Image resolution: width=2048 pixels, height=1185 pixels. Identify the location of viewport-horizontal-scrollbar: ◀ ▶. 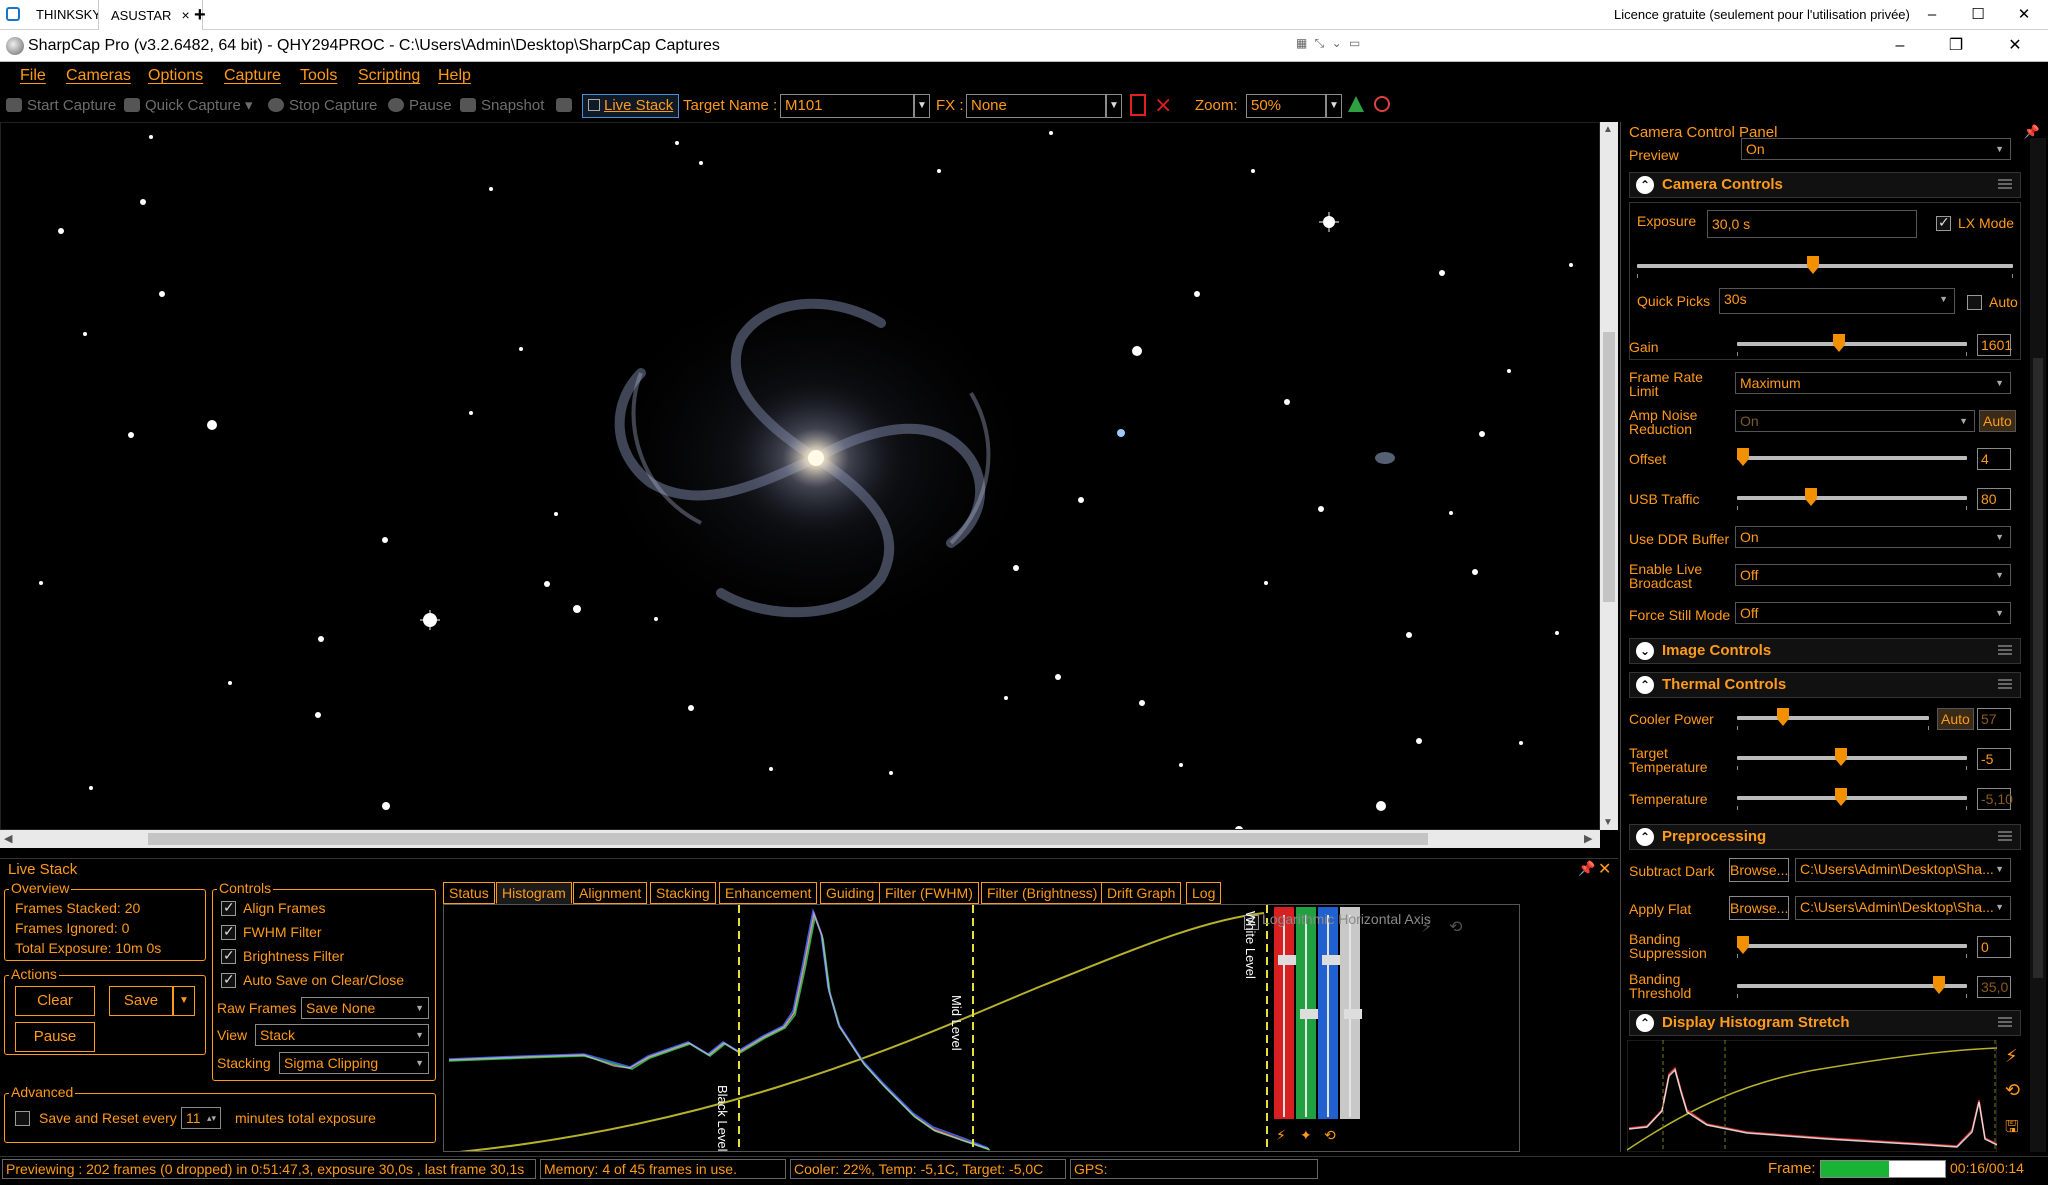
(800, 839).